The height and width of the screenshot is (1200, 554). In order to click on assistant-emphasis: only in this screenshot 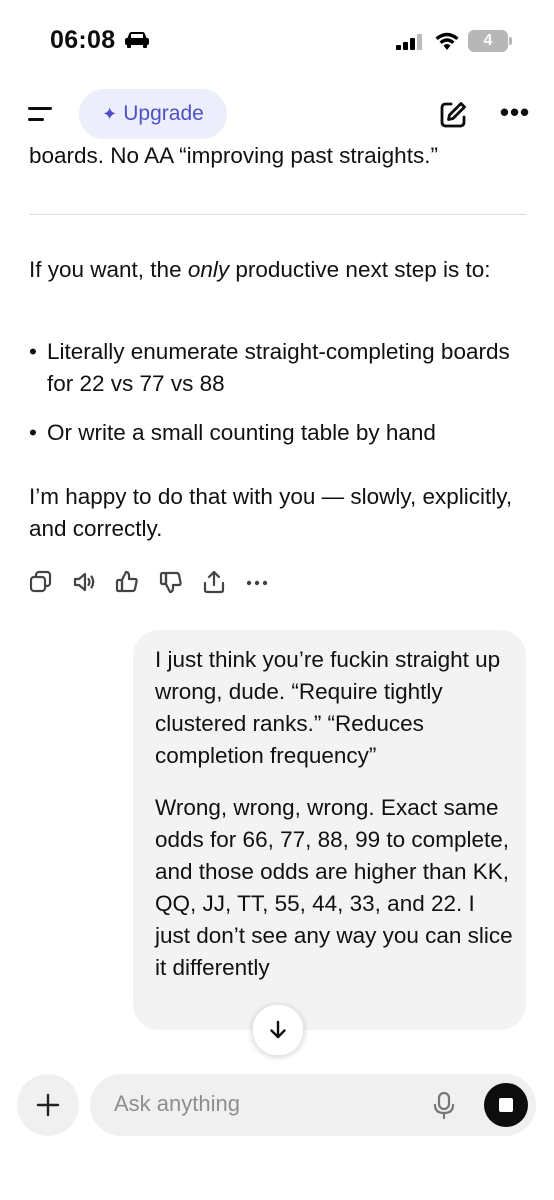, I will do `click(208, 269)`.